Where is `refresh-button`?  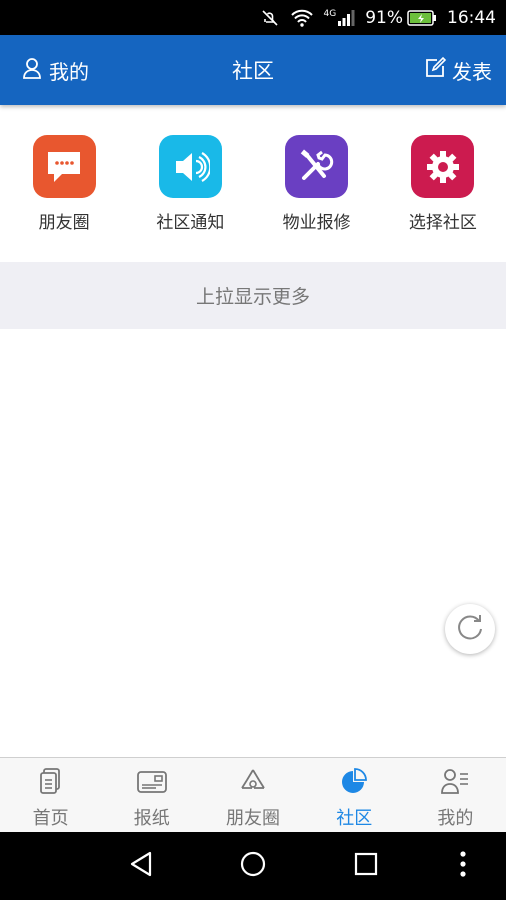
refresh-button is located at coordinates (470, 629).